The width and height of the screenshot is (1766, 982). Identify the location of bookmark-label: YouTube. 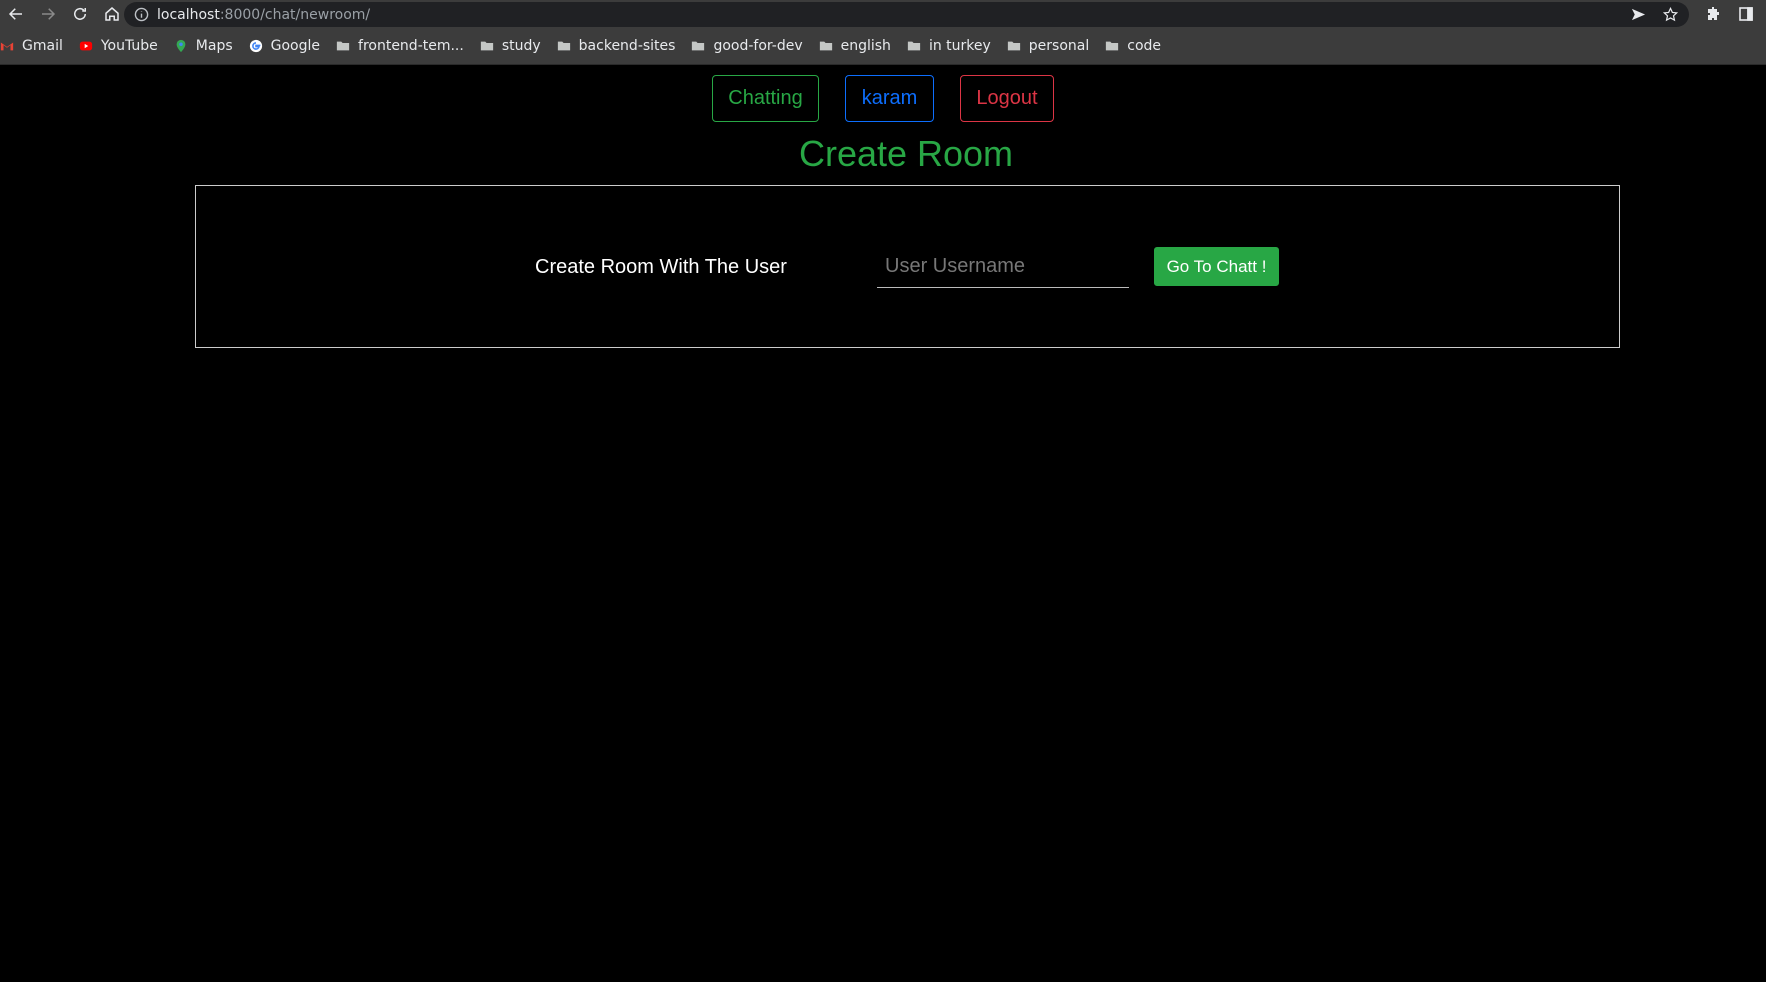
(129, 46).